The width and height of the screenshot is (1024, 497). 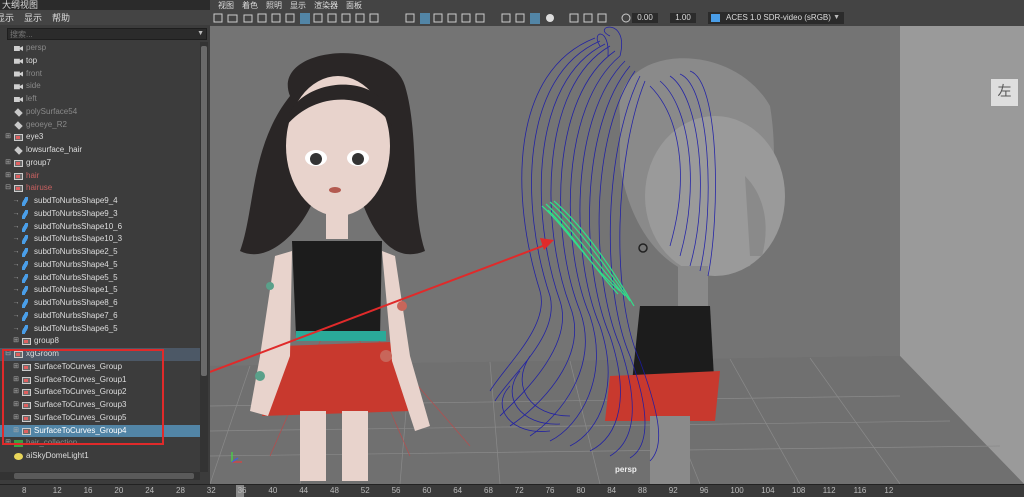 What do you see at coordinates (61, 17) in the screenshot?
I see `menu-help: 帮助` at bounding box center [61, 17].